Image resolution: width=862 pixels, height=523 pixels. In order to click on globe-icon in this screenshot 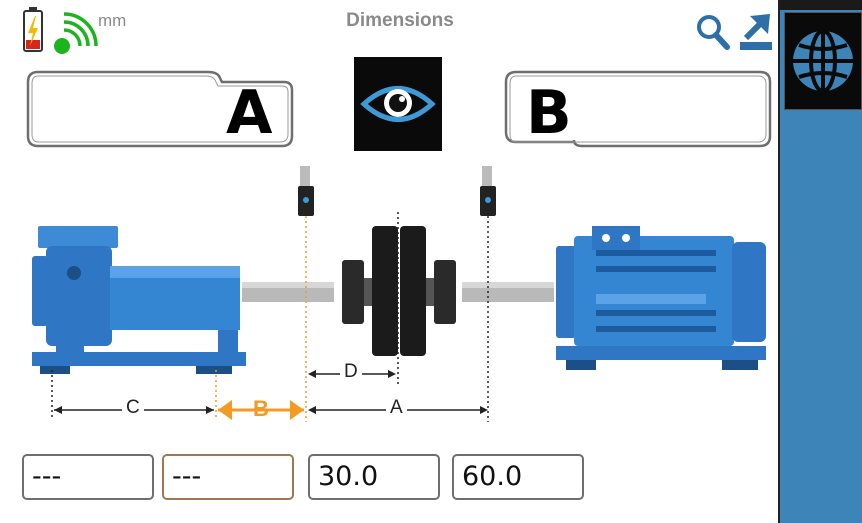, I will do `click(823, 61)`.